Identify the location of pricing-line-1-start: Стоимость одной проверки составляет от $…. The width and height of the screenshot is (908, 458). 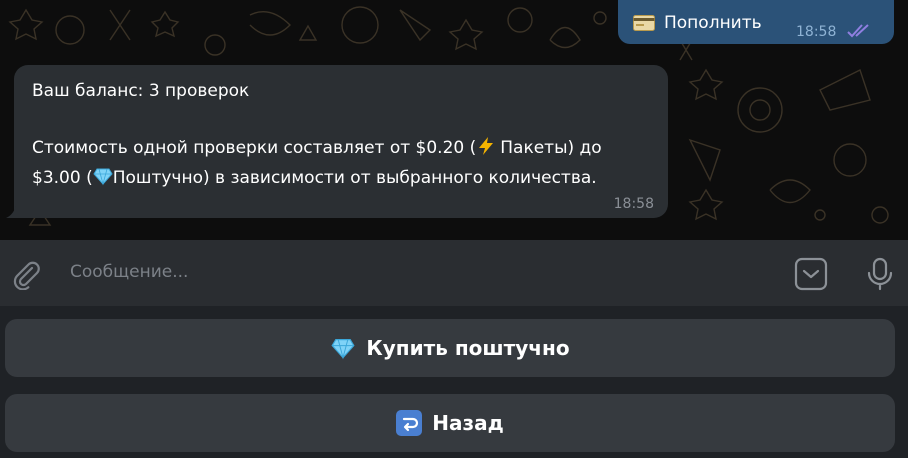
(254, 148).